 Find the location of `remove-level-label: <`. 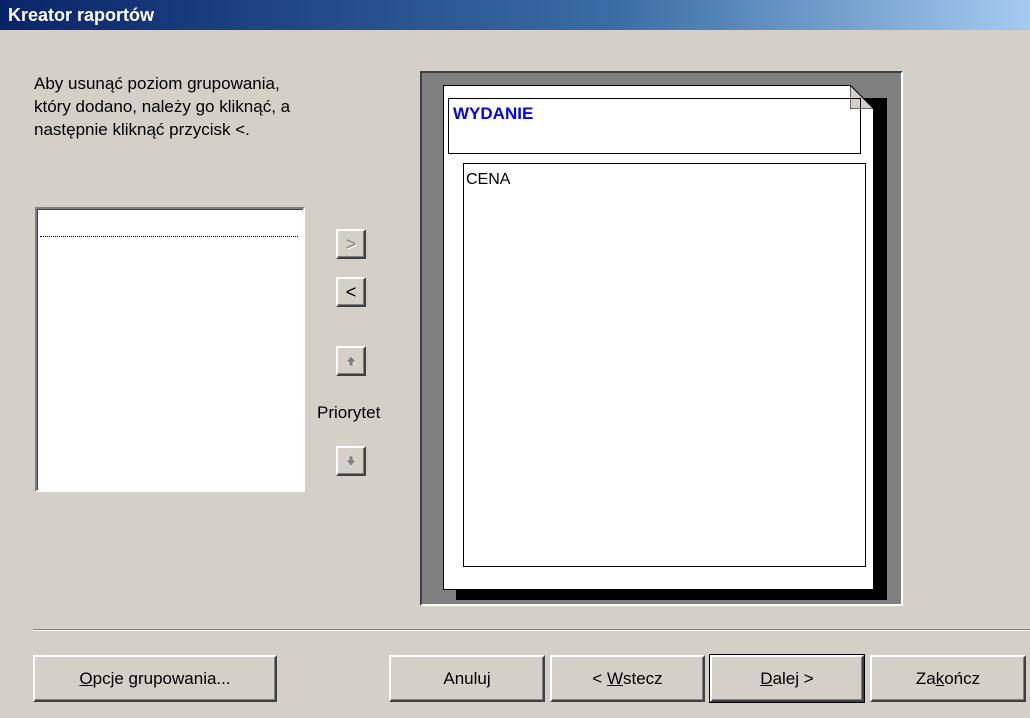

remove-level-label: < is located at coordinates (351, 291).